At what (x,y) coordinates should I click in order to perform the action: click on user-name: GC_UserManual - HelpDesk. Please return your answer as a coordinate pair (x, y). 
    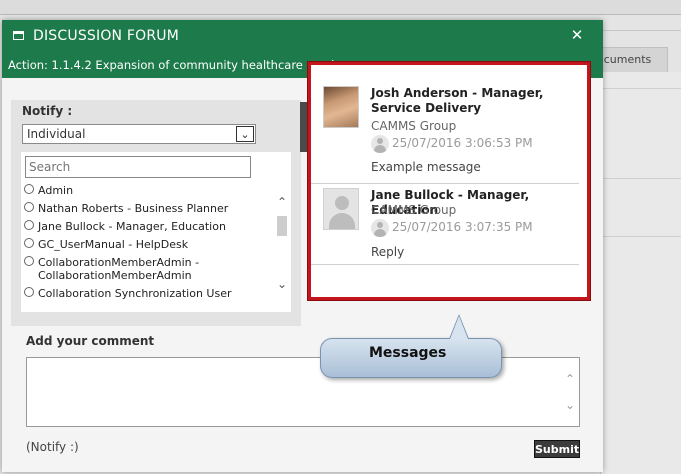
    Looking at the image, I should click on (113, 244).